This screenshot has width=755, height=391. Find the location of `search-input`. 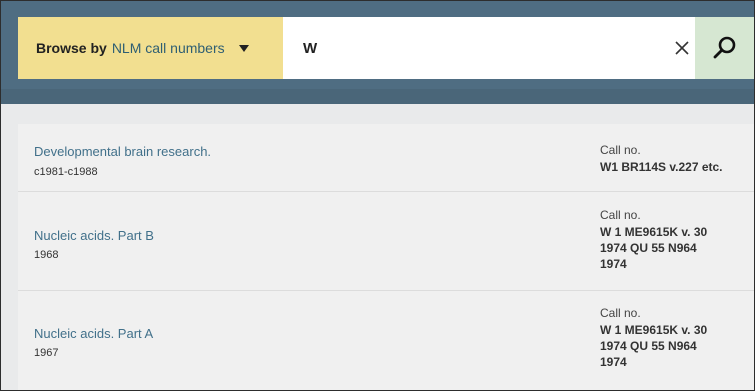

search-input is located at coordinates (488, 48).